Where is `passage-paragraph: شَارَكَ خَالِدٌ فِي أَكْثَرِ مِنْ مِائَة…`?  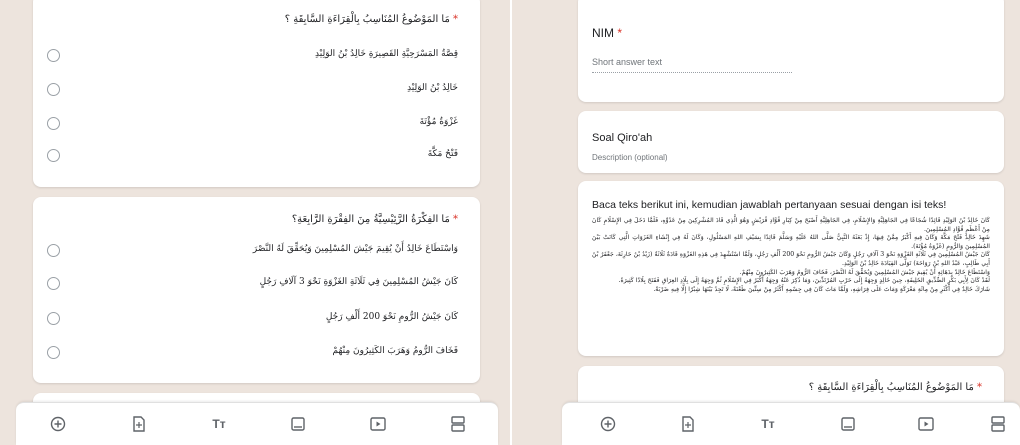 passage-paragraph: شَارَكَ خَالِدٌ فِي أَكْثَرِ مِنْ مِائَة… is located at coordinates (821, 289).